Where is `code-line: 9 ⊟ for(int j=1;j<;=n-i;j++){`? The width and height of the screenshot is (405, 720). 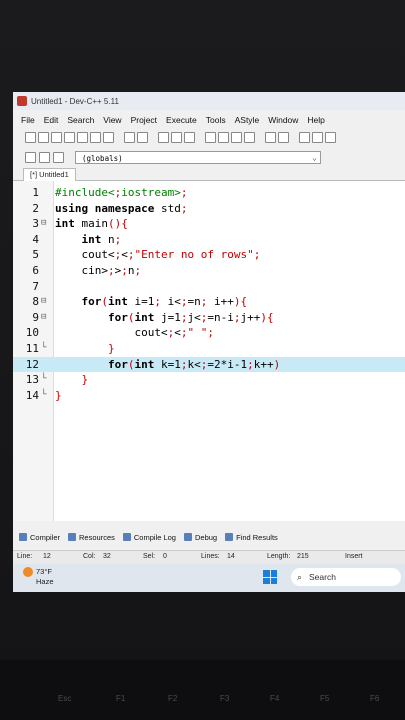 code-line: 9 ⊟ for(int j=1;j<;=n-i;j++){ is located at coordinates (209, 317).